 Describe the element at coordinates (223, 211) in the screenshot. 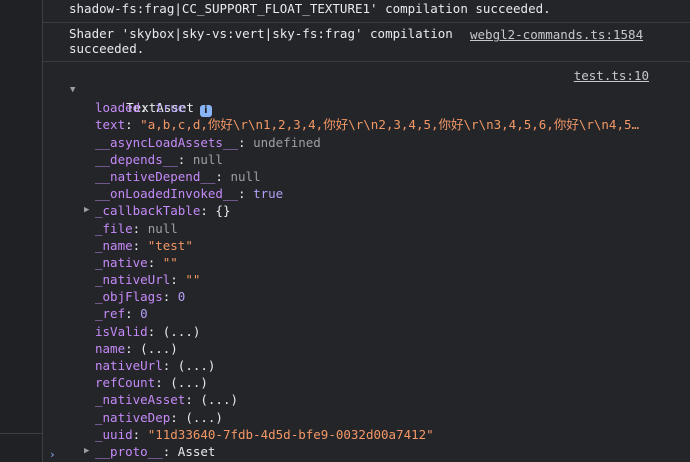

I see `property-value: {}` at that location.